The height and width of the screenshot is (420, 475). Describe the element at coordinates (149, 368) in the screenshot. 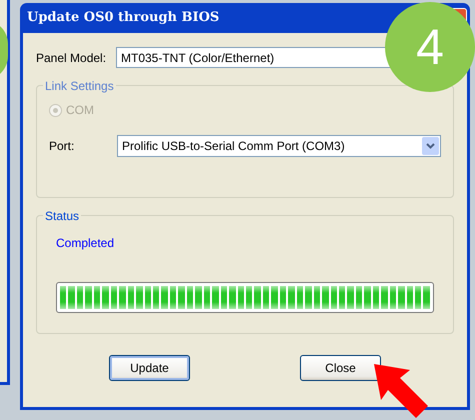

I see `dialog-button: Update` at that location.